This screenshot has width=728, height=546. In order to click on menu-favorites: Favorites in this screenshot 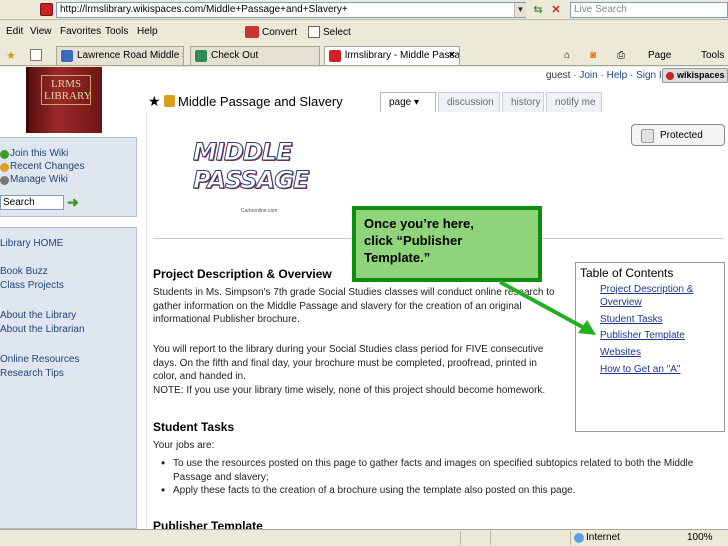, I will do `click(80, 31)`.